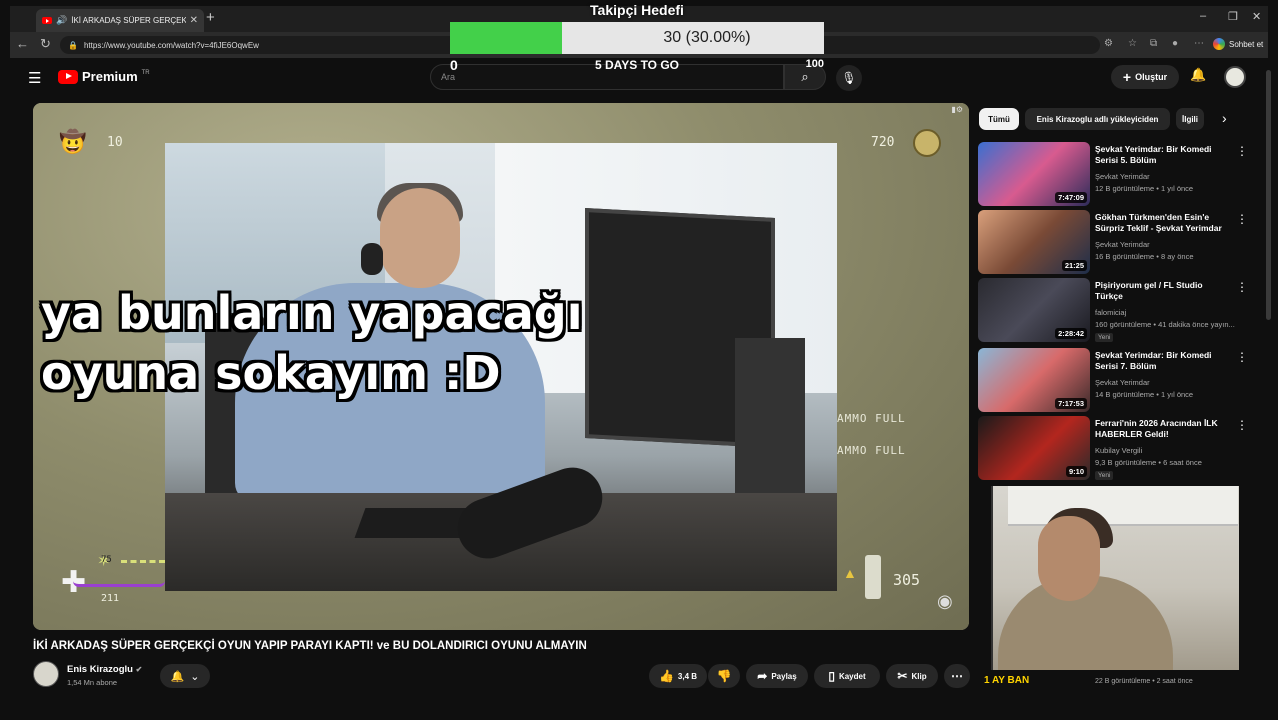 The width and height of the screenshot is (1278, 720). Describe the element at coordinates (1034, 310) in the screenshot. I see `video-thumbnail: 2:28:42` at that location.